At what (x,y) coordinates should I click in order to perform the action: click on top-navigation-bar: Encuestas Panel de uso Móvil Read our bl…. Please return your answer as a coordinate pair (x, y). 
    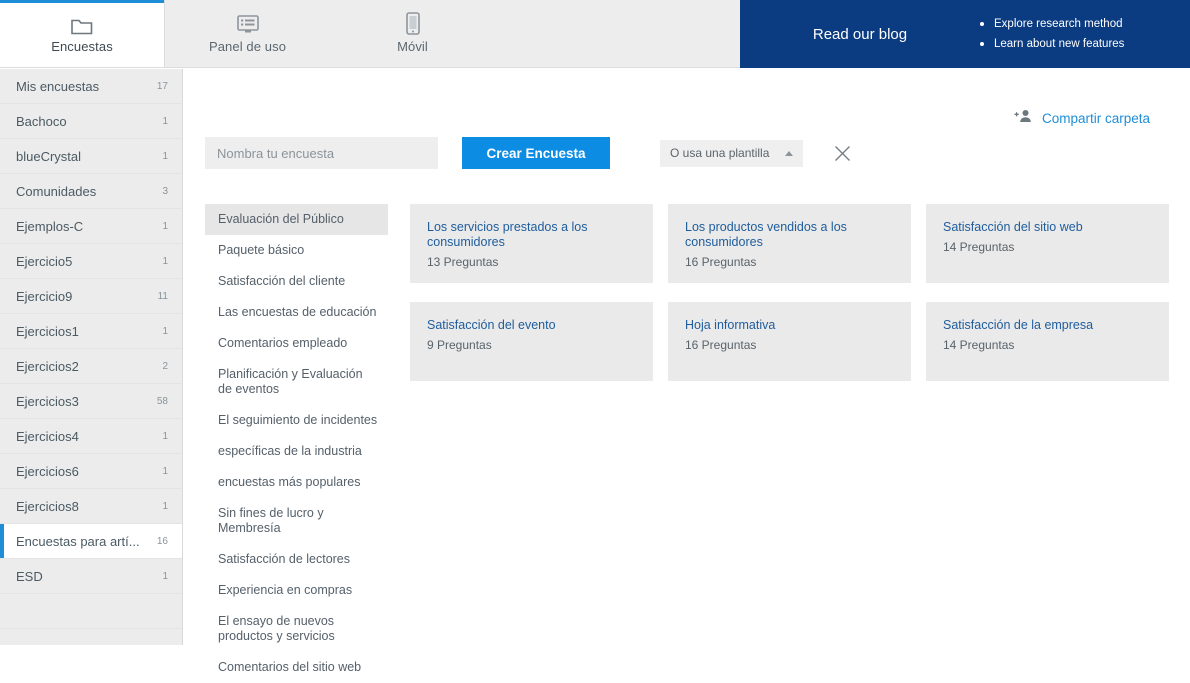
    Looking at the image, I should click on (595, 34).